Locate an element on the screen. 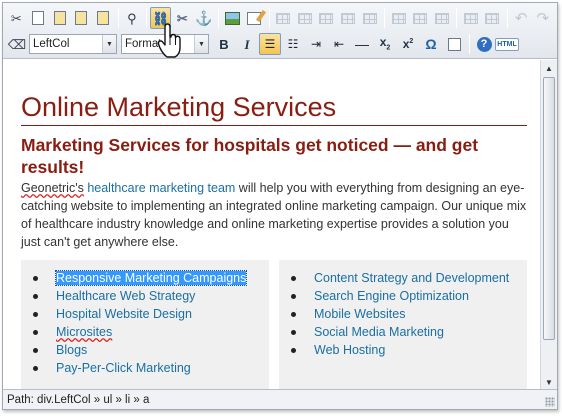 This screenshot has width=562, height=416. scroll-down-icon: ▼ is located at coordinates (549, 382).